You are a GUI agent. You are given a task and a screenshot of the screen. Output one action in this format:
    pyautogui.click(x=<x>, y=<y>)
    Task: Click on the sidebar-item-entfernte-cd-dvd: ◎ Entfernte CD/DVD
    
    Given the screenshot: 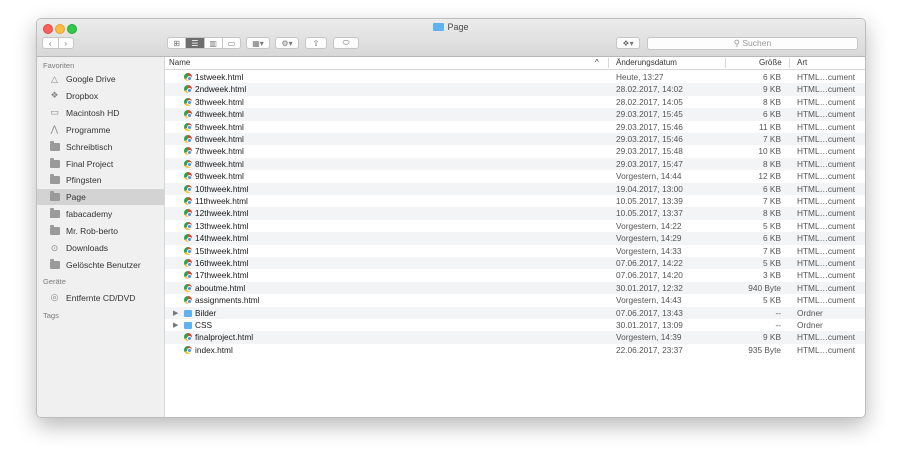 What is the action you would take?
    pyautogui.click(x=100, y=298)
    